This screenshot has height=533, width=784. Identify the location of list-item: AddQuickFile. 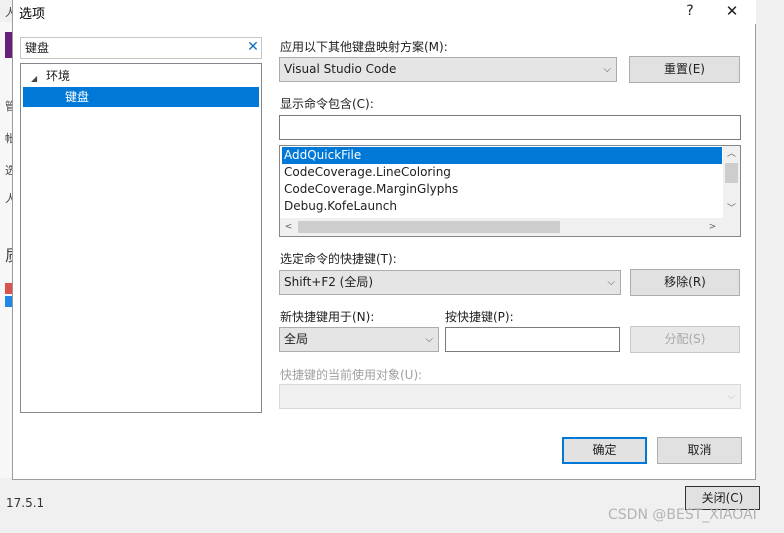
(502, 155).